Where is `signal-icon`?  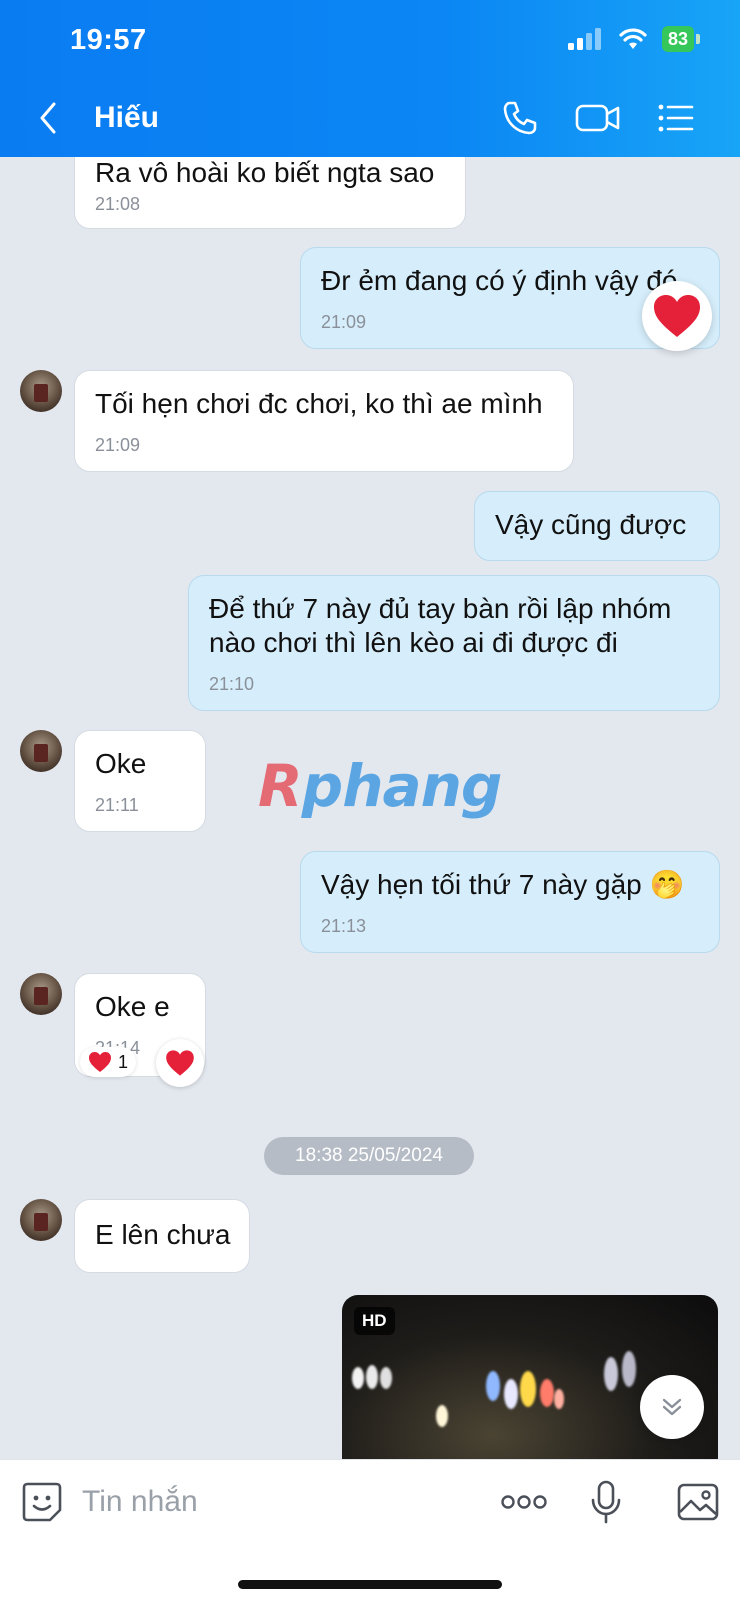 signal-icon is located at coordinates (584, 39).